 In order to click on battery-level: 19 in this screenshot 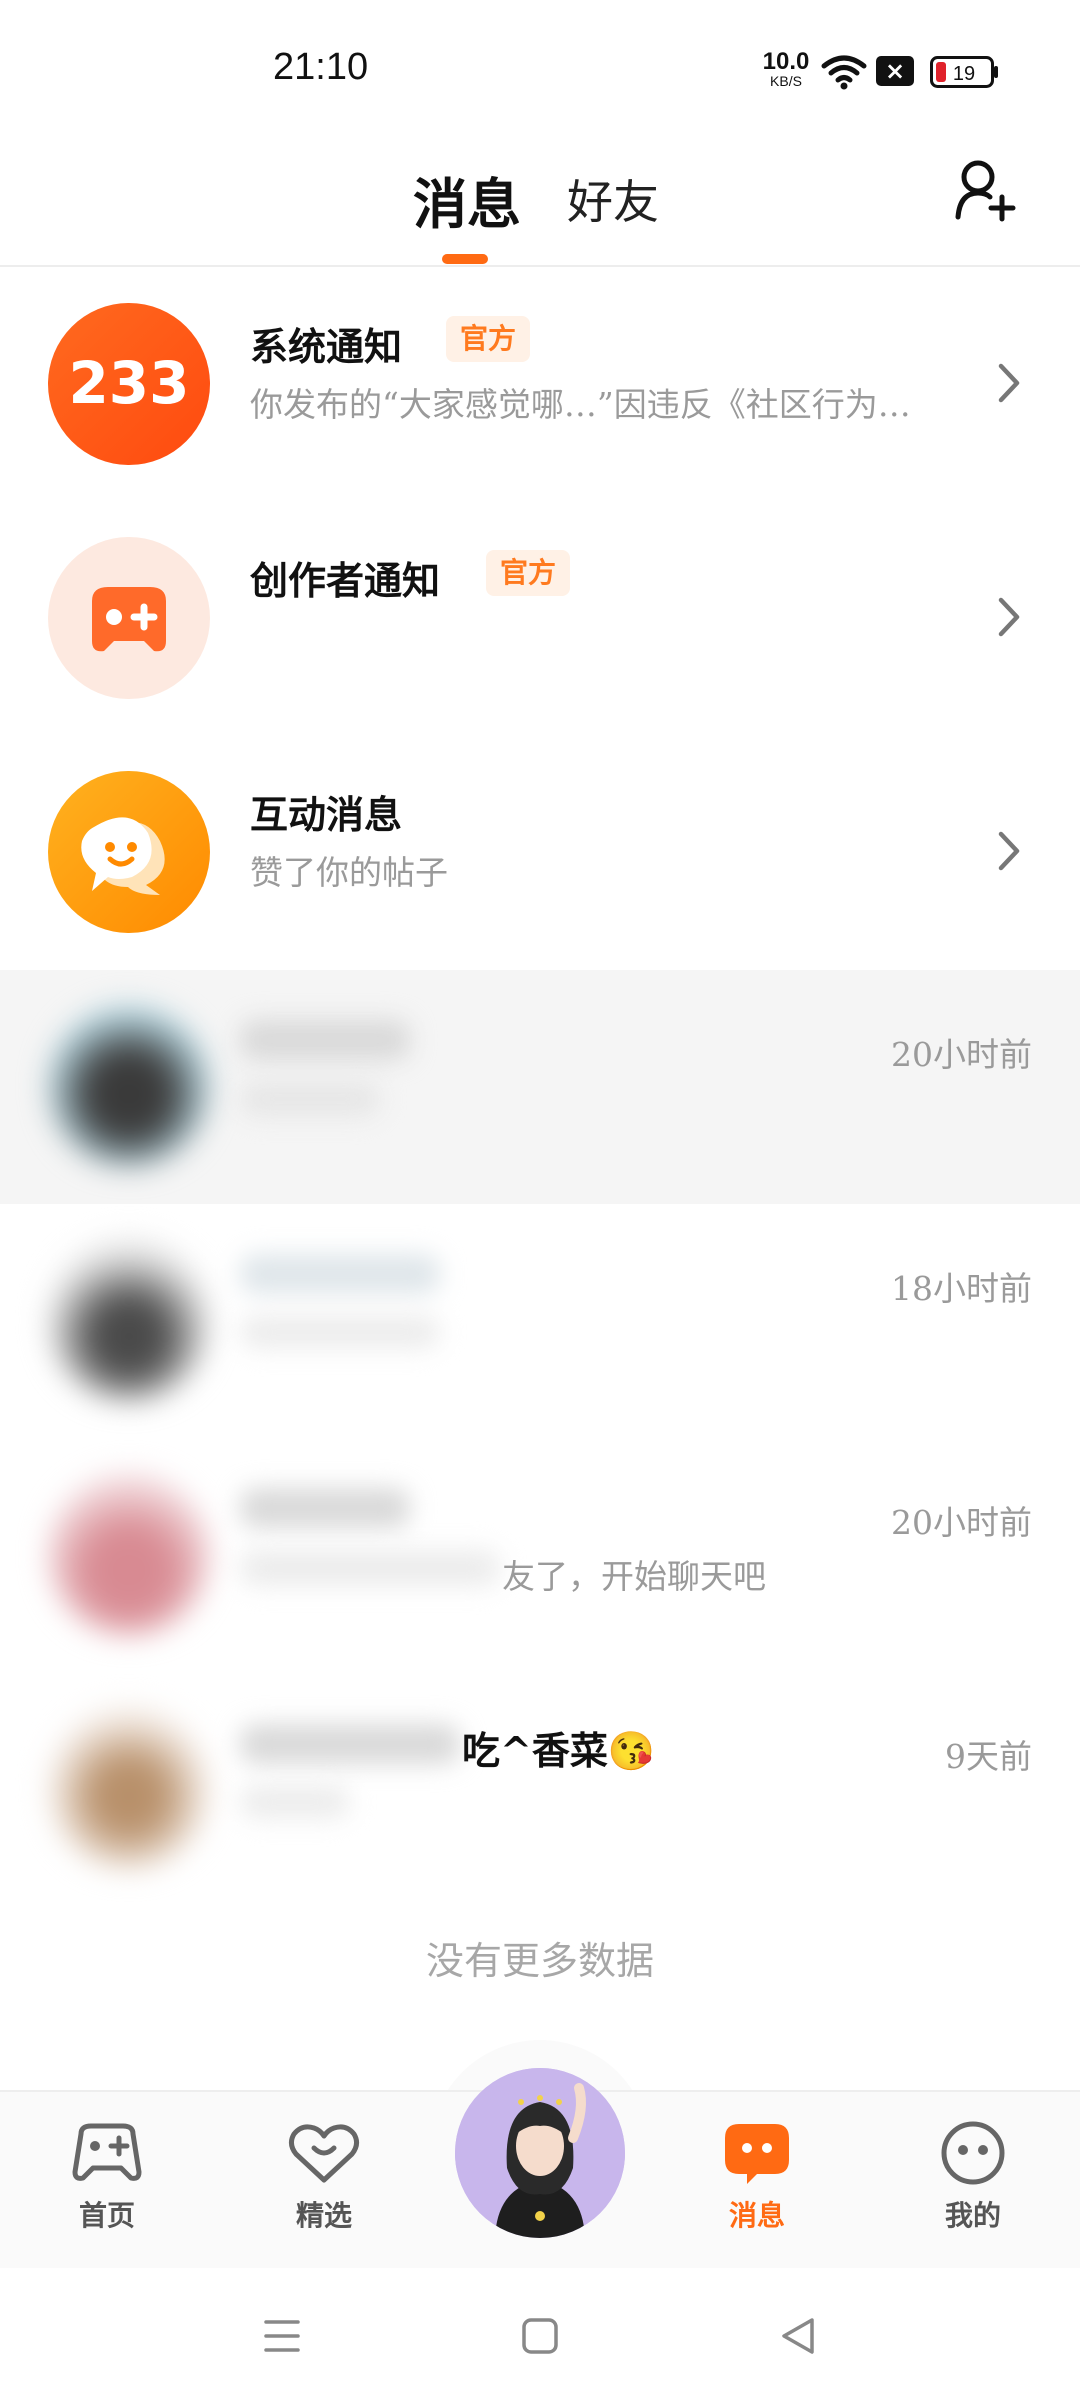, I will do `click(964, 74)`.